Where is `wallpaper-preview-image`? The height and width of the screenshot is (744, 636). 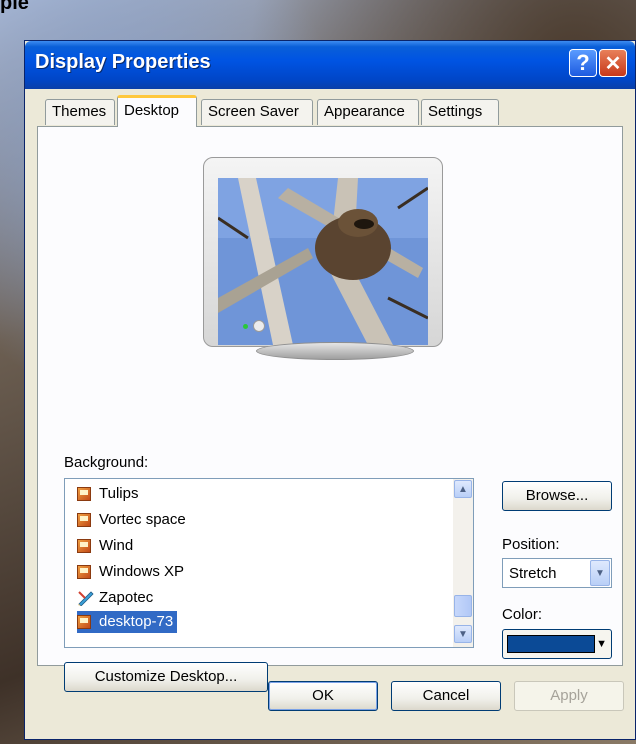 wallpaper-preview-image is located at coordinates (323, 261).